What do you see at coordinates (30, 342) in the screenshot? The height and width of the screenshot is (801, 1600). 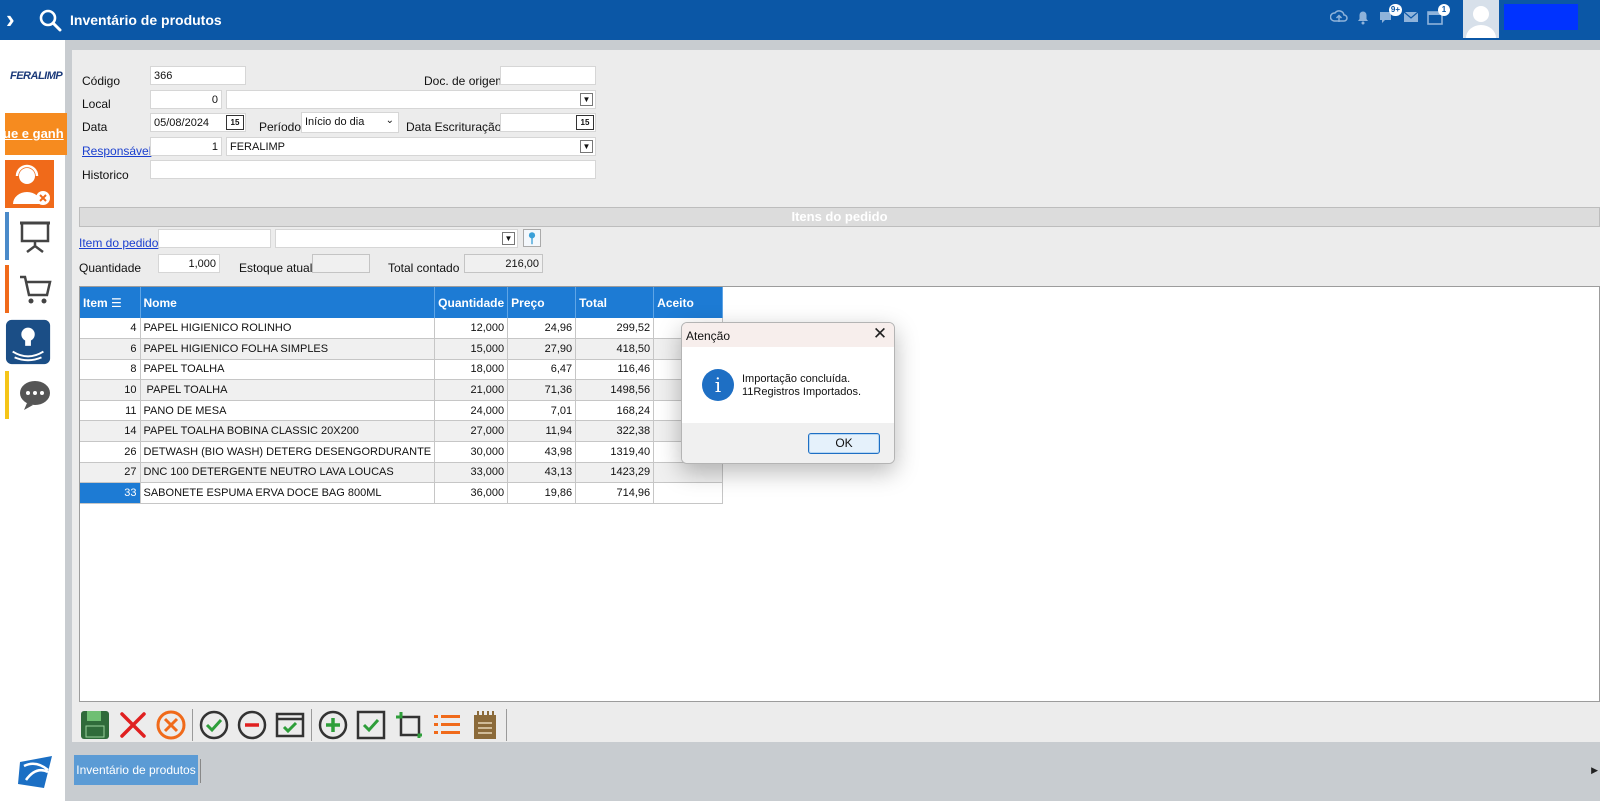 I see `sidebar-item-ideas` at bounding box center [30, 342].